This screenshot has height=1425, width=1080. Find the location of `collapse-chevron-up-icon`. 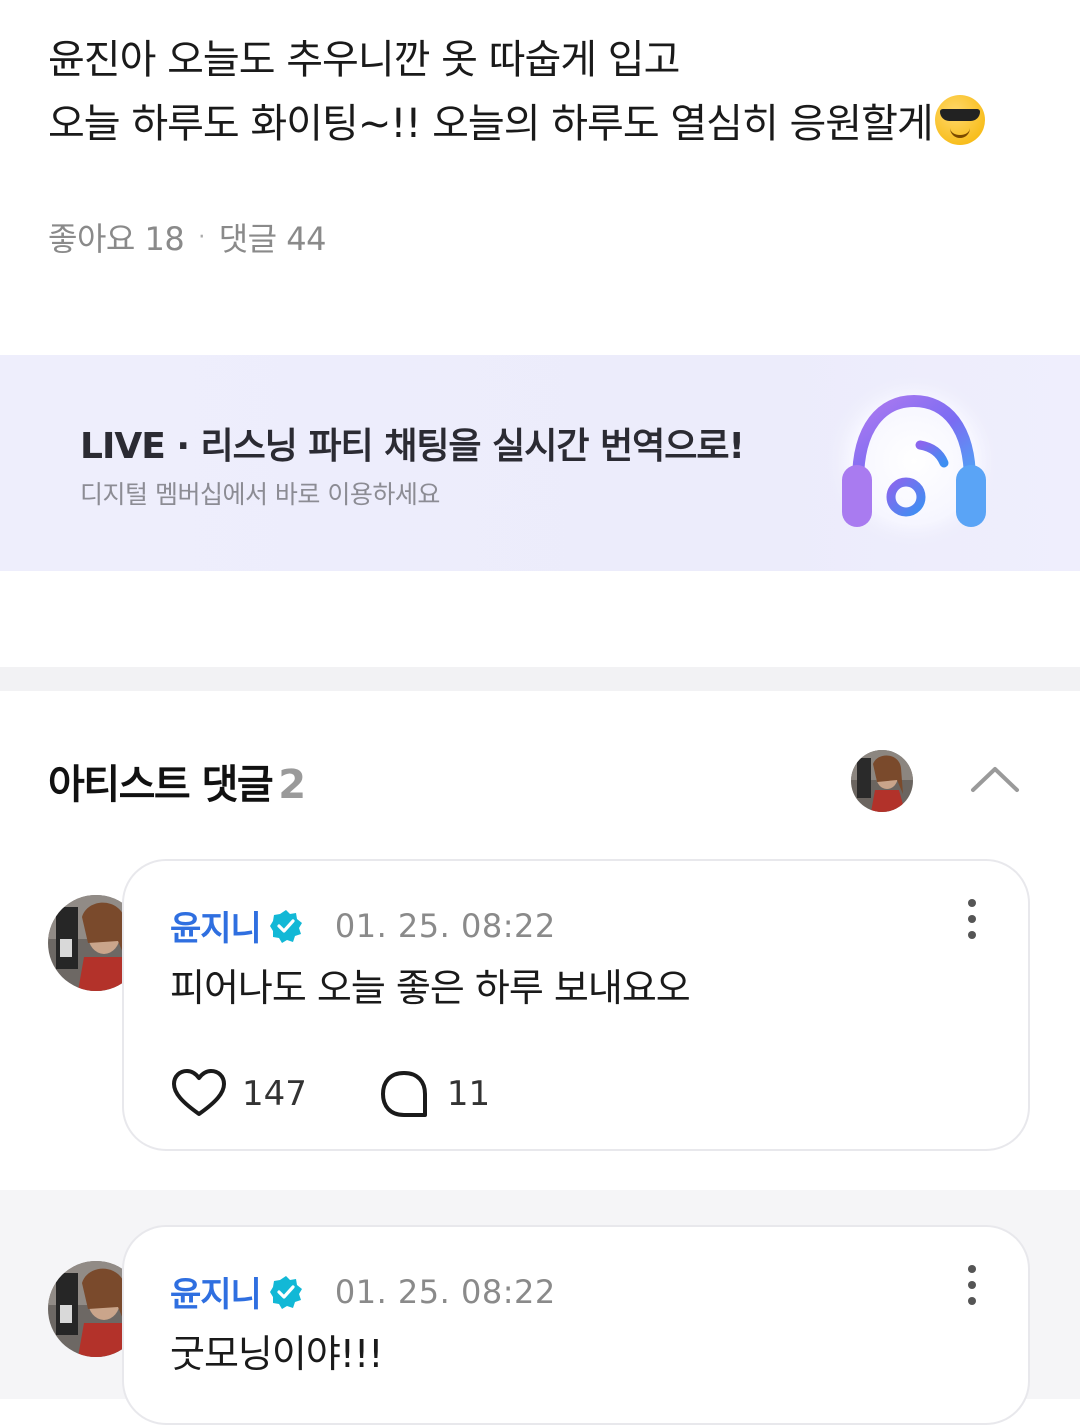

collapse-chevron-up-icon is located at coordinates (995, 780).